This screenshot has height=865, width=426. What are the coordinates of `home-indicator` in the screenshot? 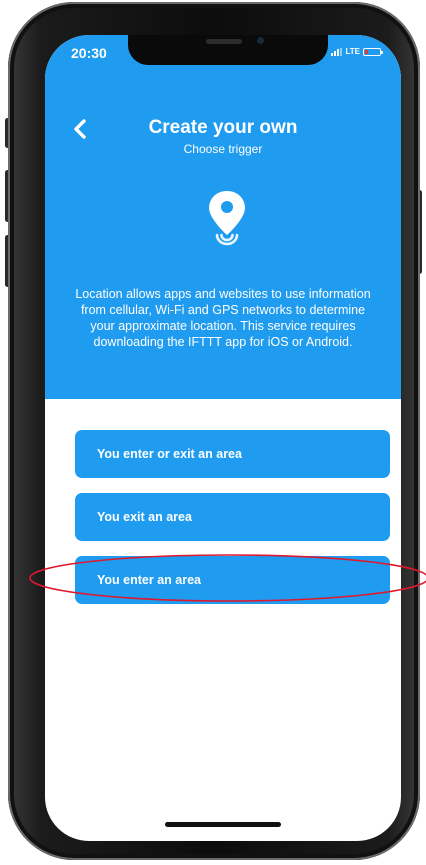 It's located at (223, 824).